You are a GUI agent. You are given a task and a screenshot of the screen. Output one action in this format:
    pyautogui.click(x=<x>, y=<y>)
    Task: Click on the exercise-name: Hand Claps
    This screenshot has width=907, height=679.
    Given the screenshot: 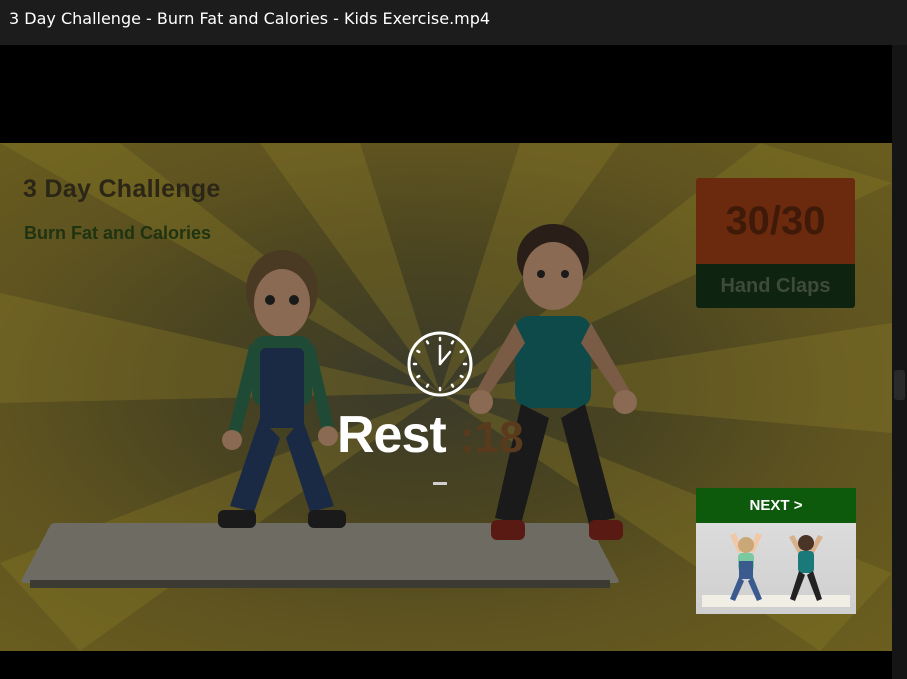 What is the action you would take?
    pyautogui.click(x=775, y=286)
    